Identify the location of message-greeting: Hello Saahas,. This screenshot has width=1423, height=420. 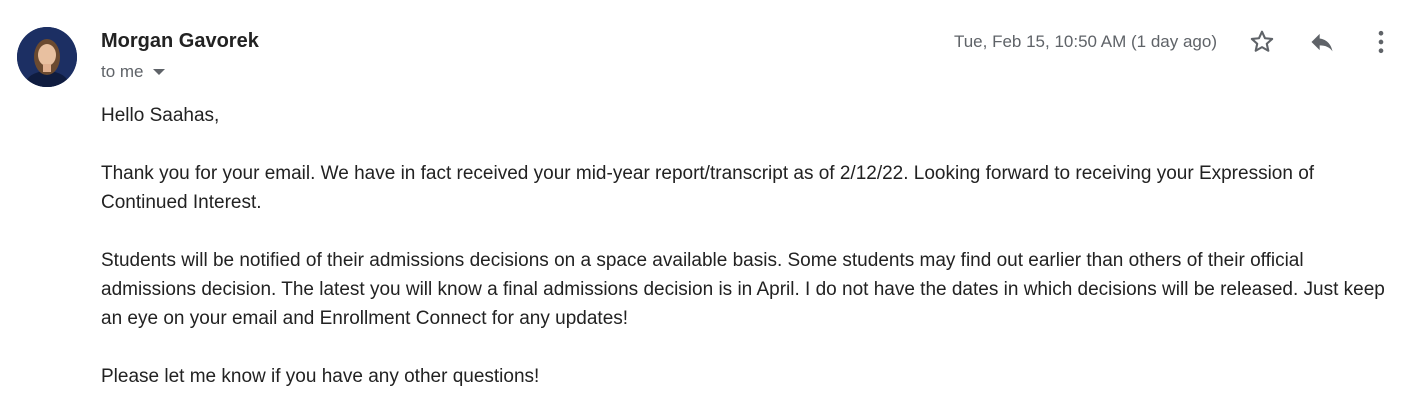
(160, 115).